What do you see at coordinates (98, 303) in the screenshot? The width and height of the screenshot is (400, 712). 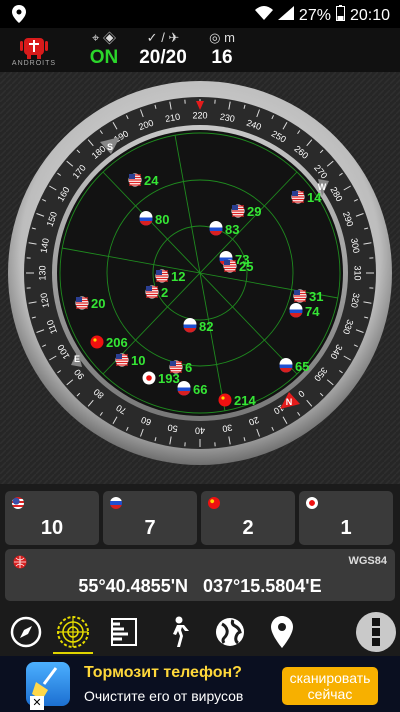 I see `satellite-id: 20` at bounding box center [98, 303].